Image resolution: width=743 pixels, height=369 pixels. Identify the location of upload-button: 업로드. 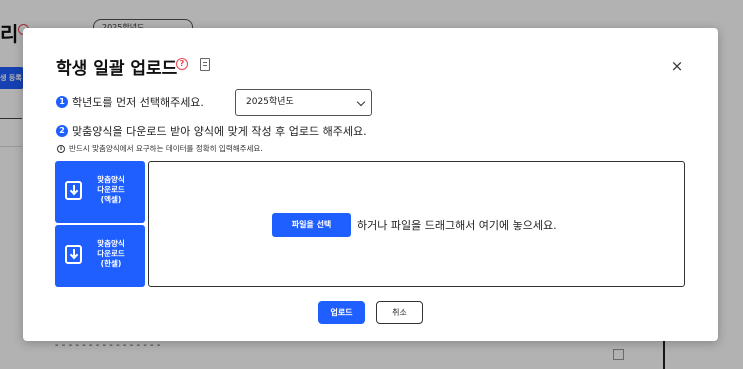
(341, 312).